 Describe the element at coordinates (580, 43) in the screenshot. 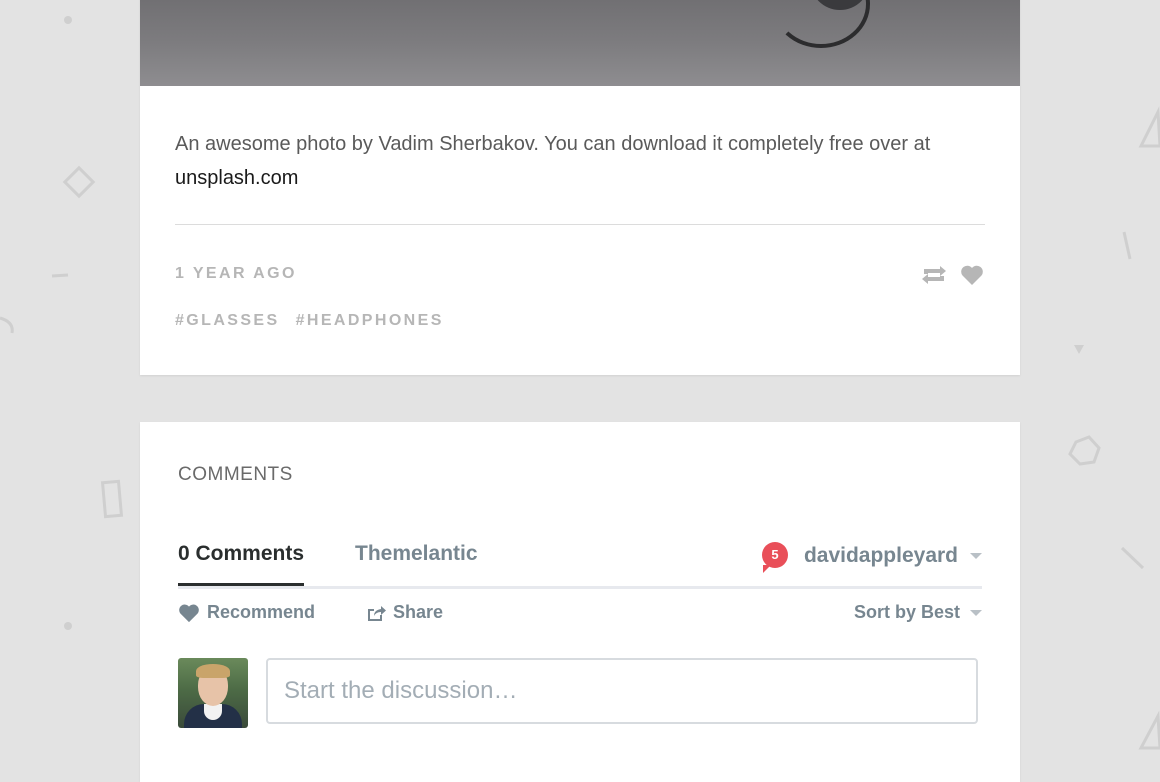

I see `post-photo` at that location.